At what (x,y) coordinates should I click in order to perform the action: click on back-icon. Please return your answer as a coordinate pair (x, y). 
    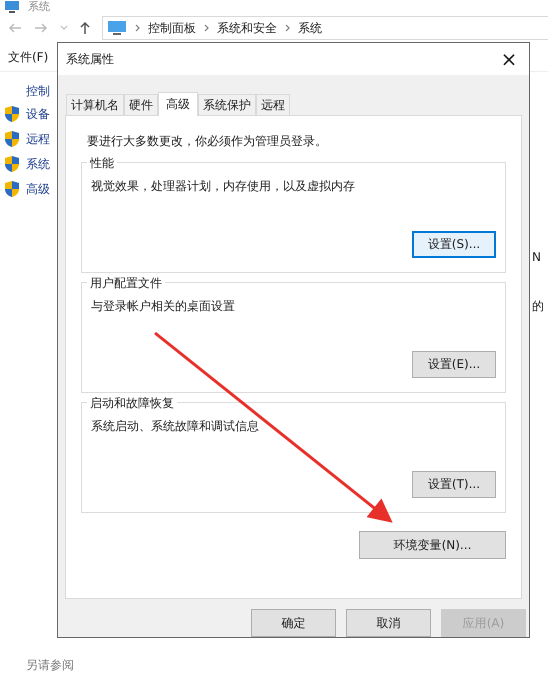
    Looking at the image, I should click on (15, 27).